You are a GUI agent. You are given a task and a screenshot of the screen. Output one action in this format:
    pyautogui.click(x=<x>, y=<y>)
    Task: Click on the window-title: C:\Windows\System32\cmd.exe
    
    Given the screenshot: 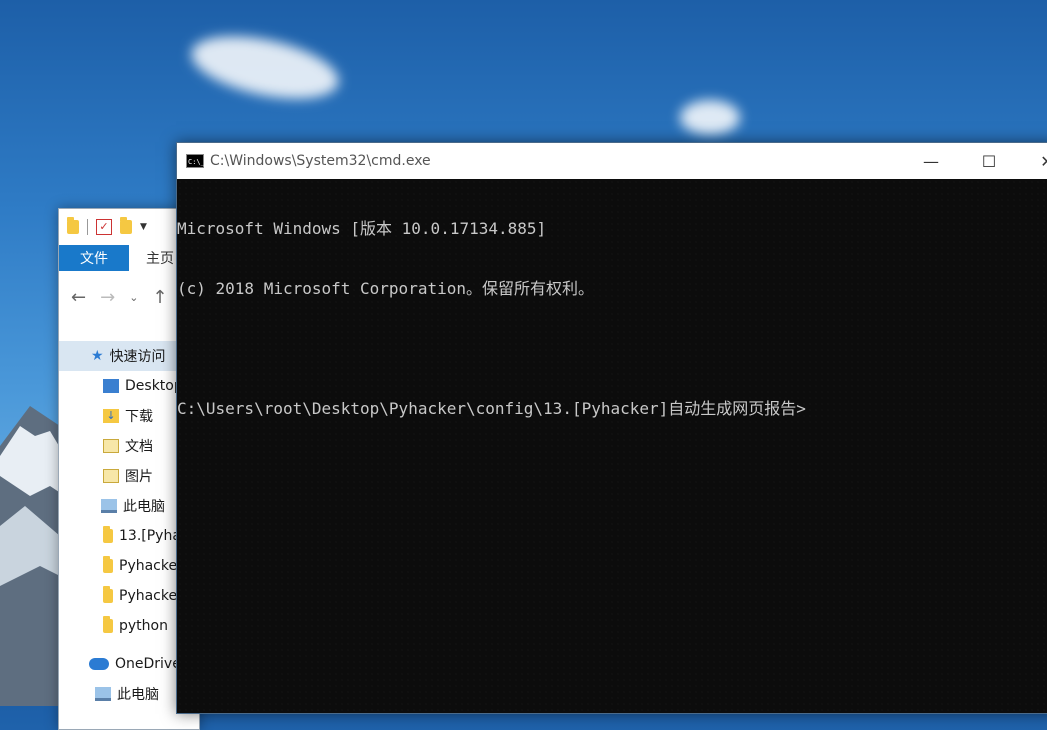 What is the action you would take?
    pyautogui.click(x=320, y=161)
    